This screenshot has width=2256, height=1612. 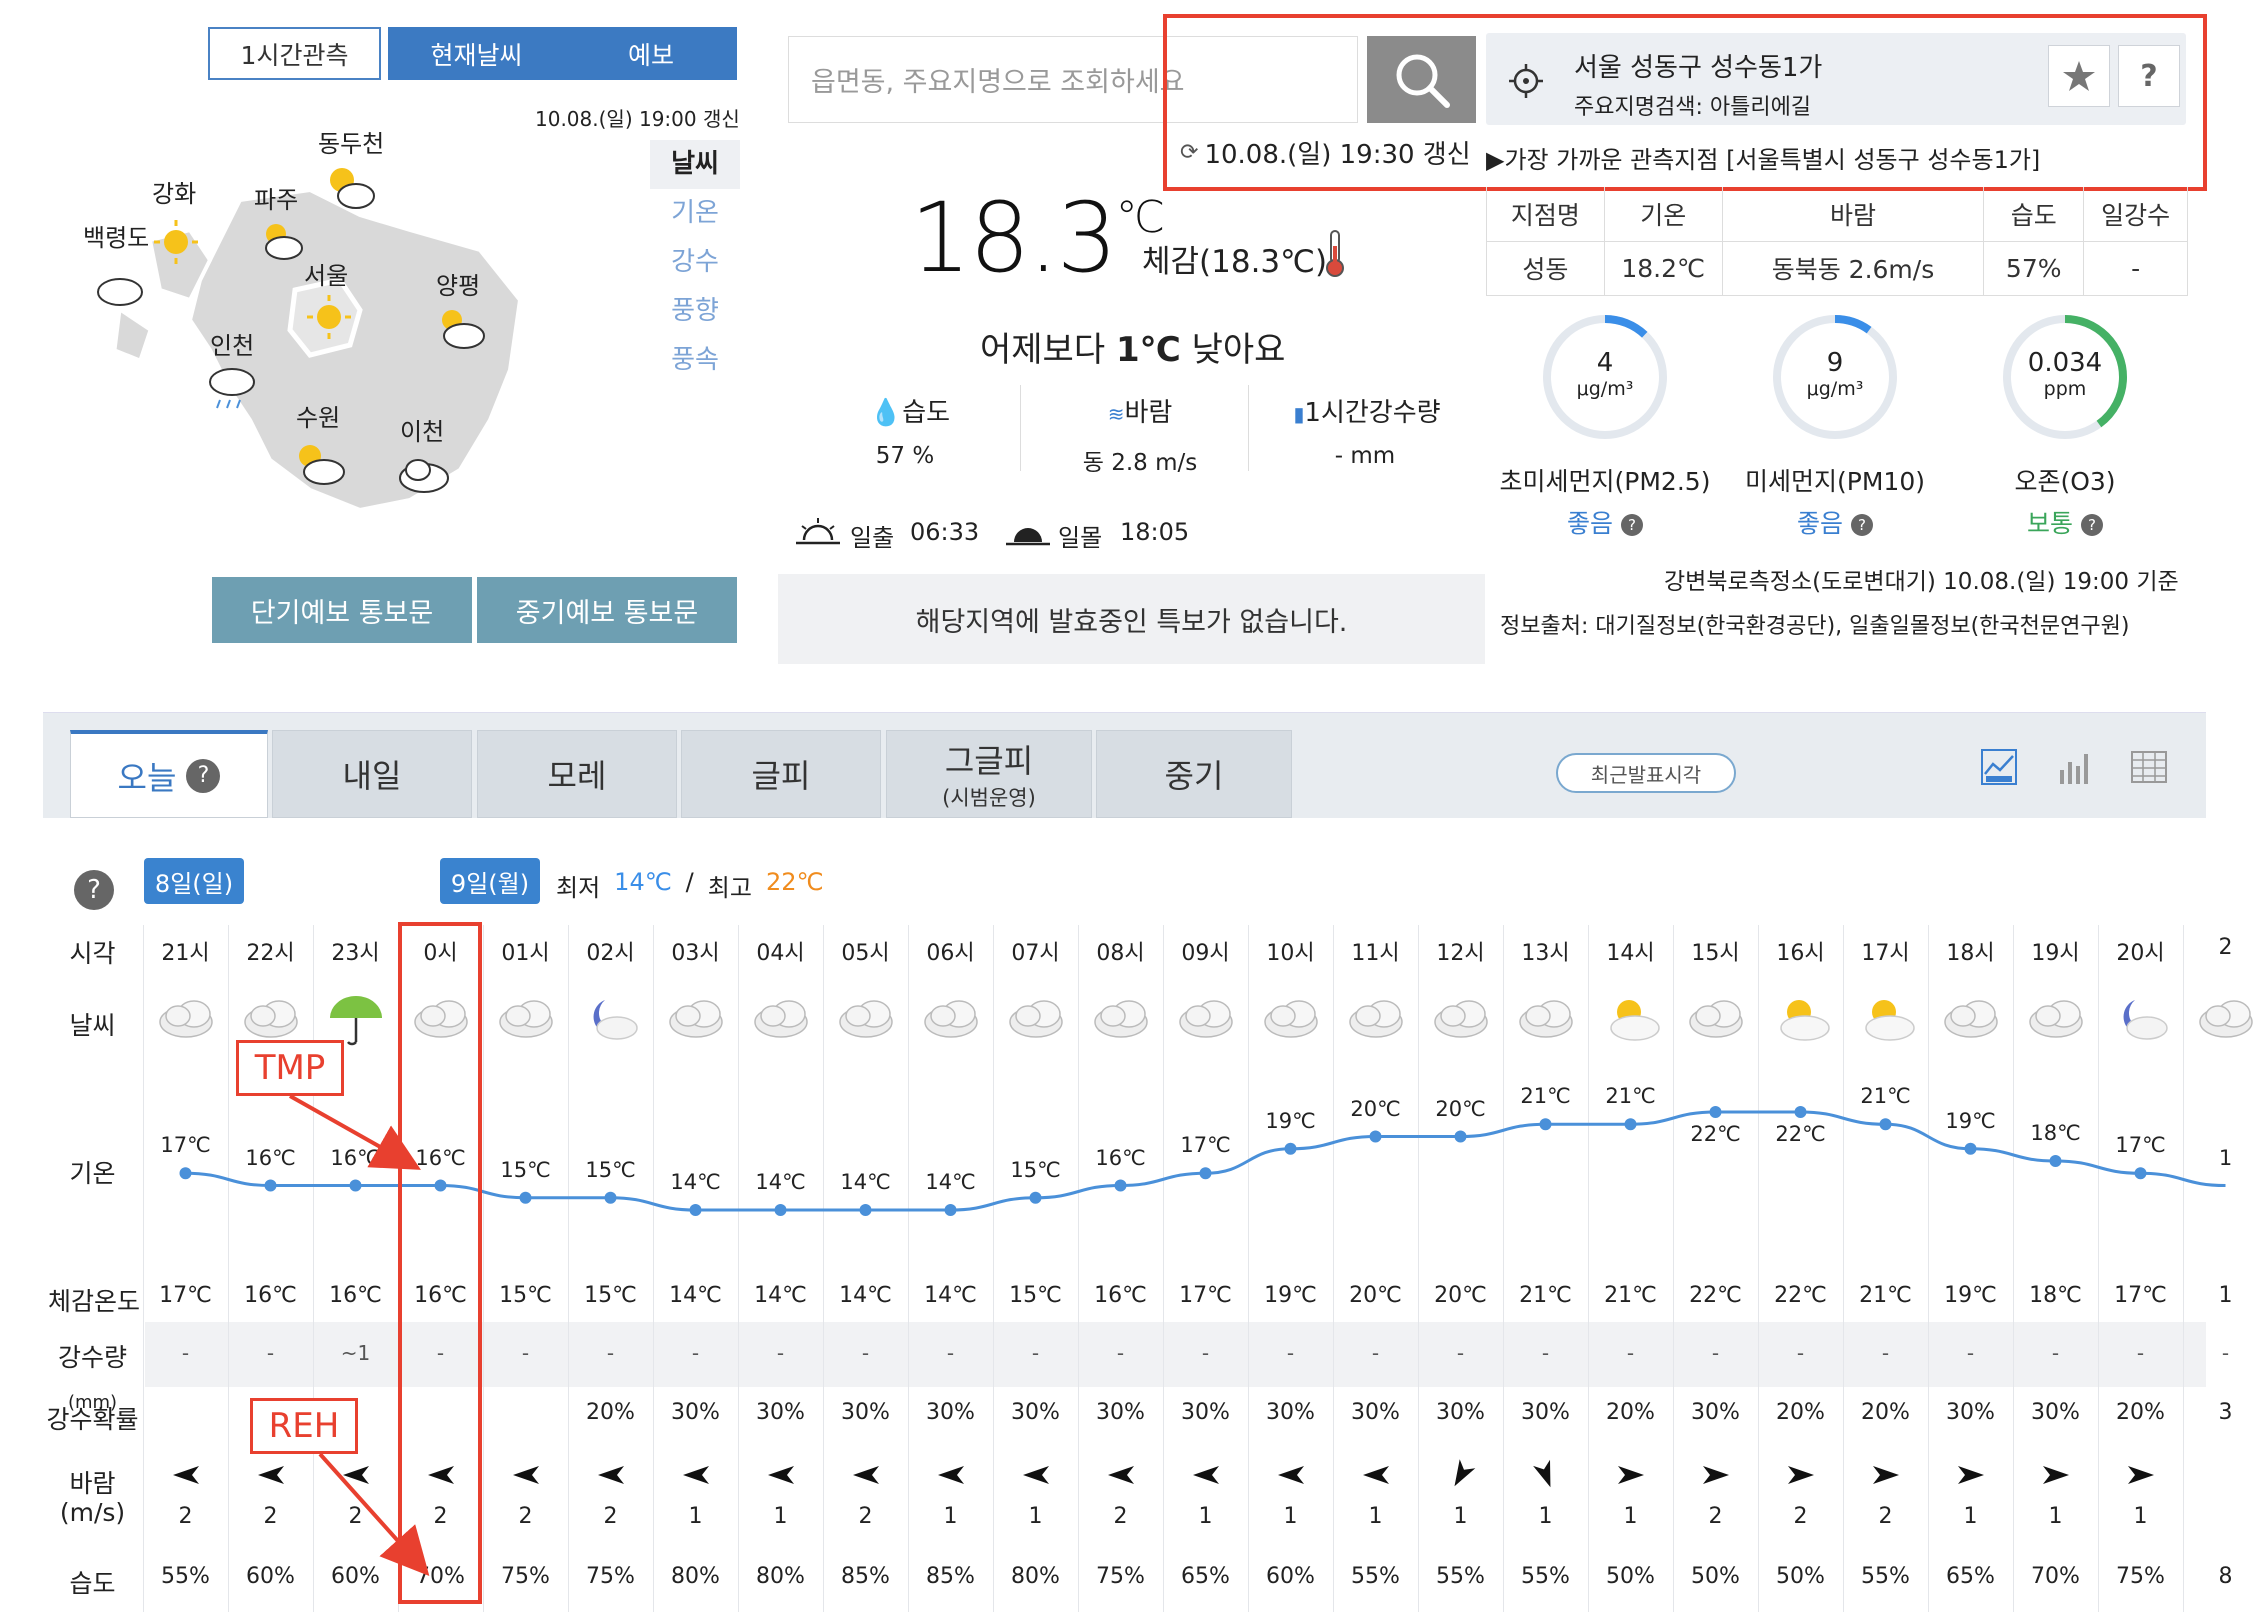 I want to click on annotation-arrows, so click(x=359, y=1335).